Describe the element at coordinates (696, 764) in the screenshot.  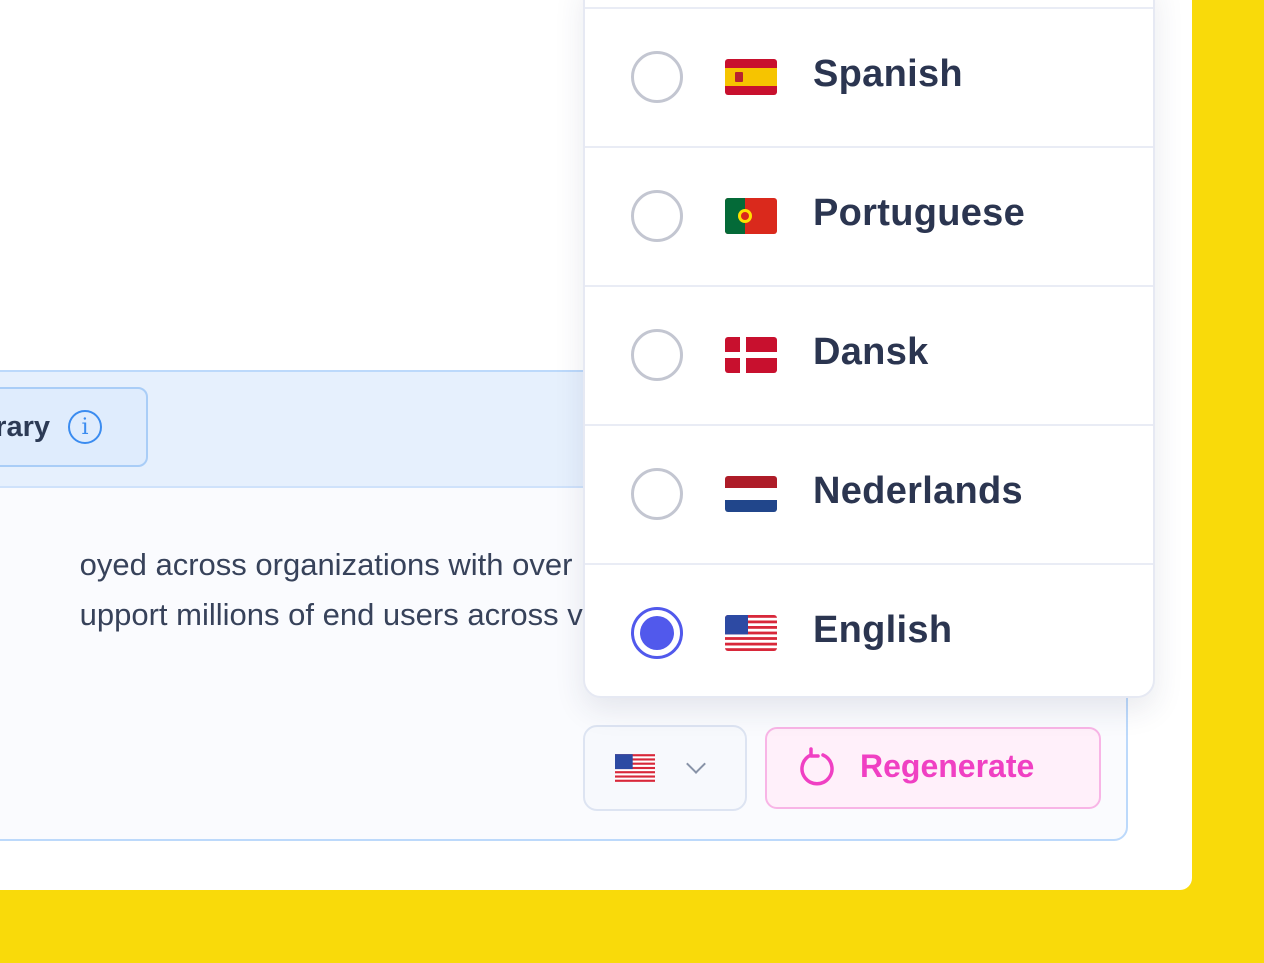
I see `chevron-down-icon` at that location.